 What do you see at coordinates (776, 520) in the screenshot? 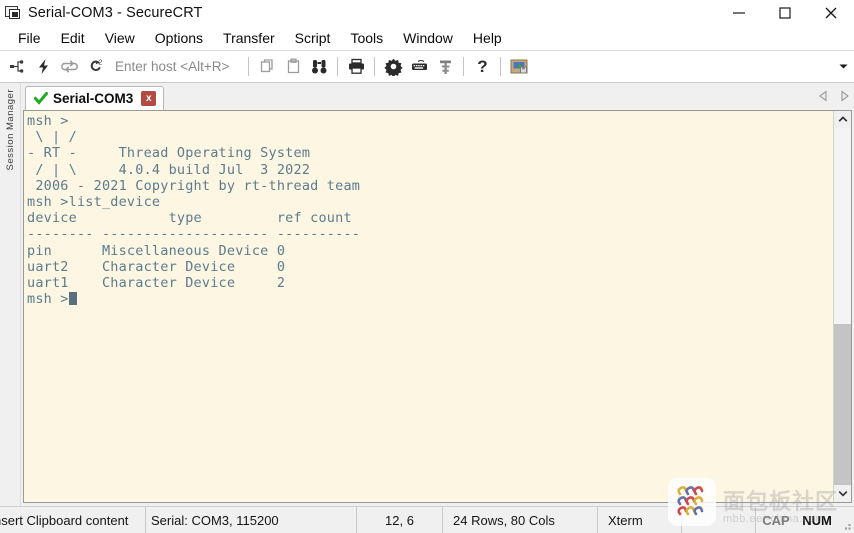
I see `status-caps-indicator: CAP` at bounding box center [776, 520].